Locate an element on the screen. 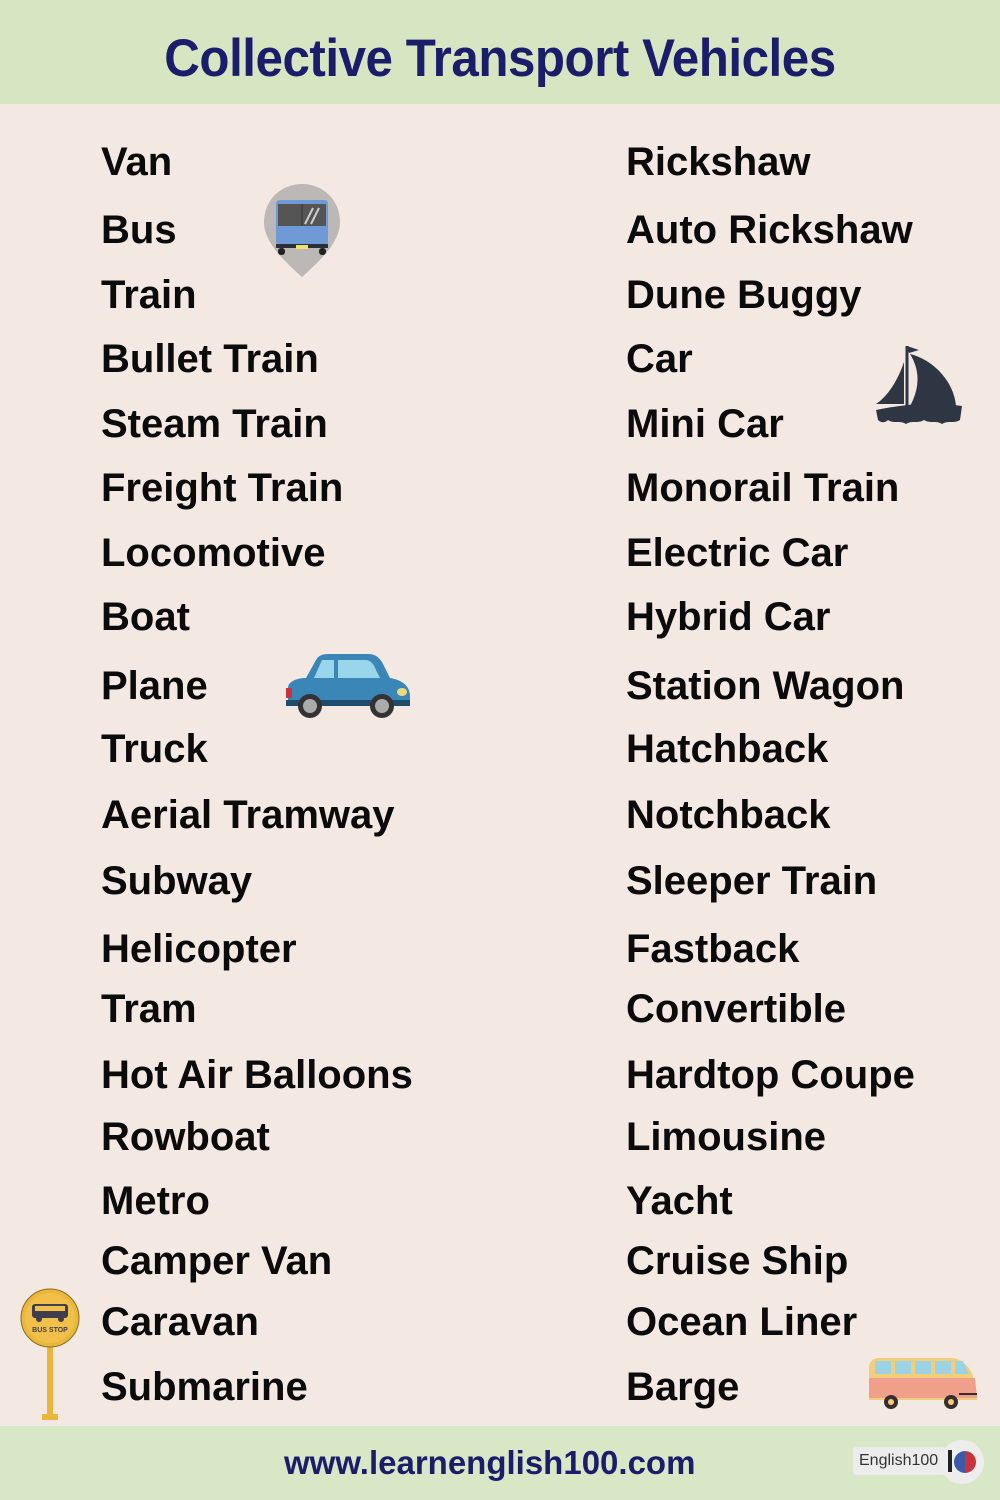 This screenshot has height=1500, width=1000. vocabulary-word: Helicopter is located at coordinates (199, 949).